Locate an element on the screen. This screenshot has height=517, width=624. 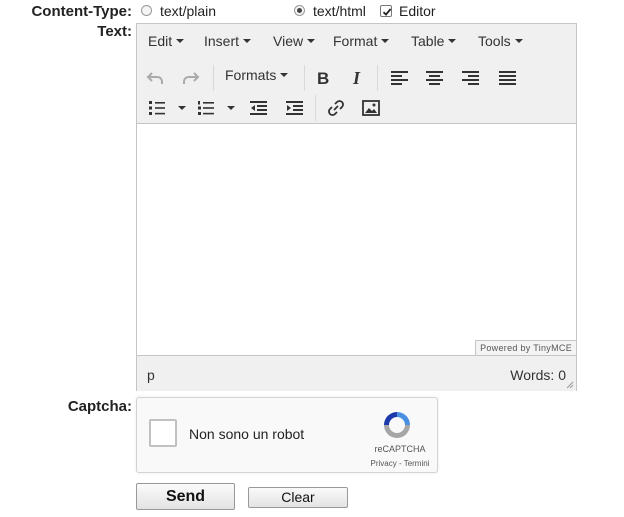
menu-tools-label: Tools is located at coordinates (494, 41).